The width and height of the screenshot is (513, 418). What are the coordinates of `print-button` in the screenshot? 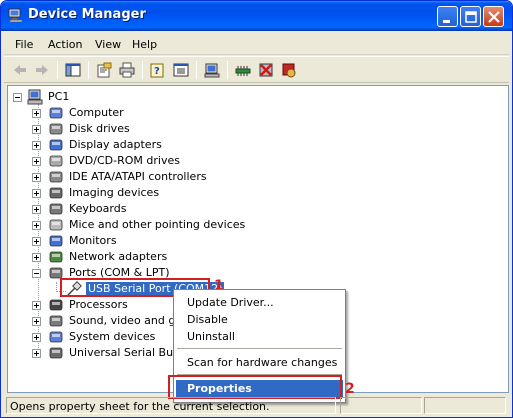 It's located at (127, 70).